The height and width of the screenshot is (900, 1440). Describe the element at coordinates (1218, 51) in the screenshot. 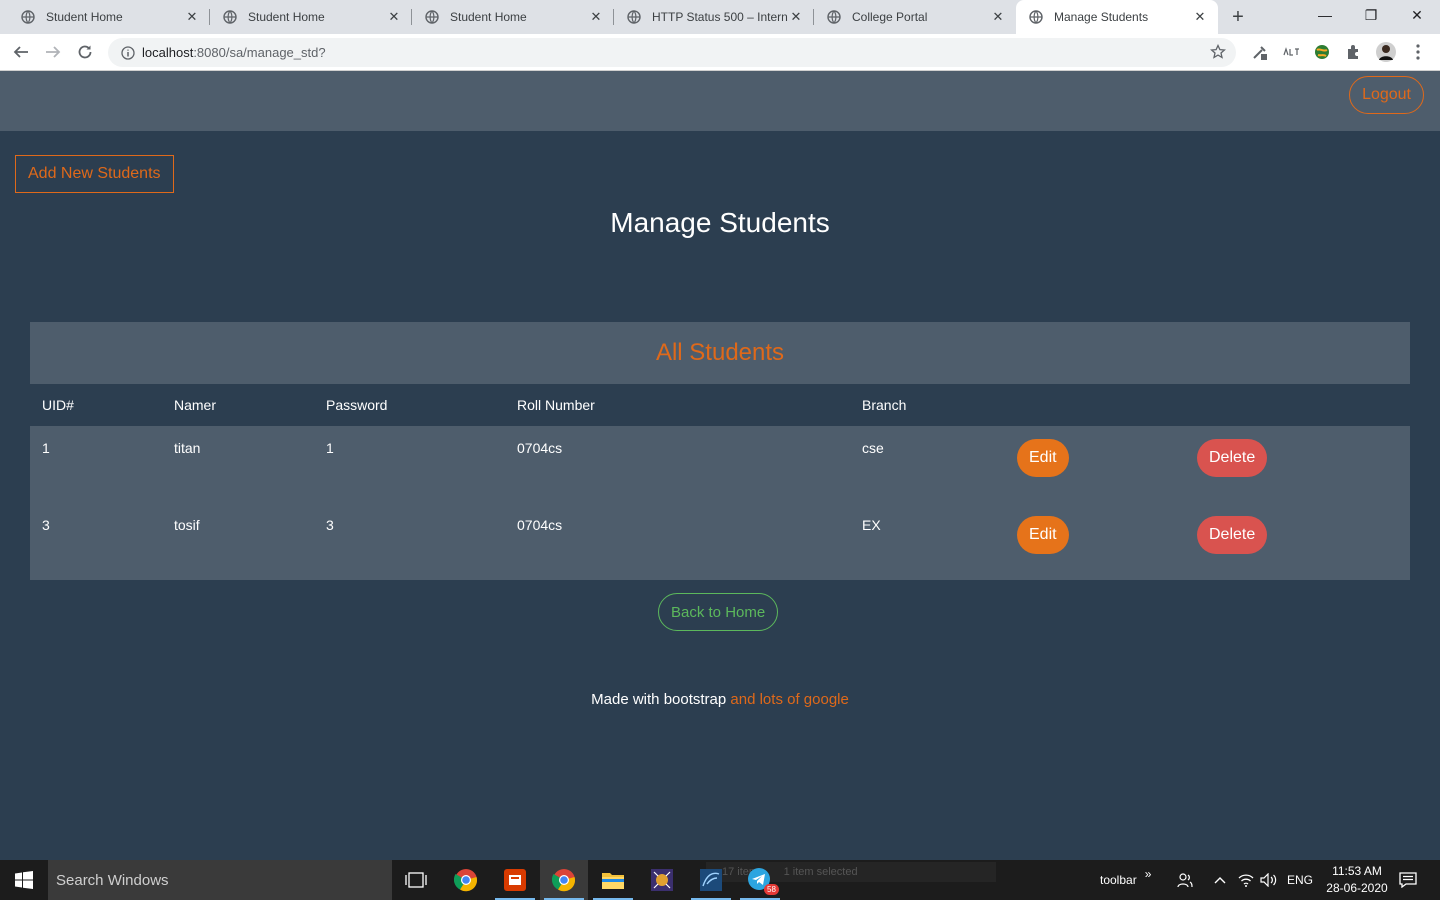

I see `bookmark-star-icon` at that location.